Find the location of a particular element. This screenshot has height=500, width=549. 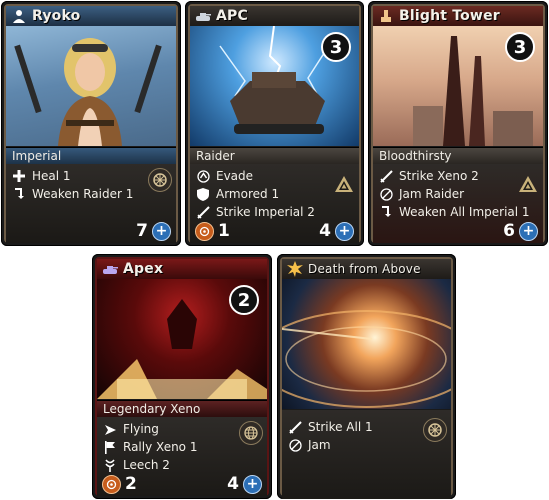

health-value: 7 is located at coordinates (142, 231).